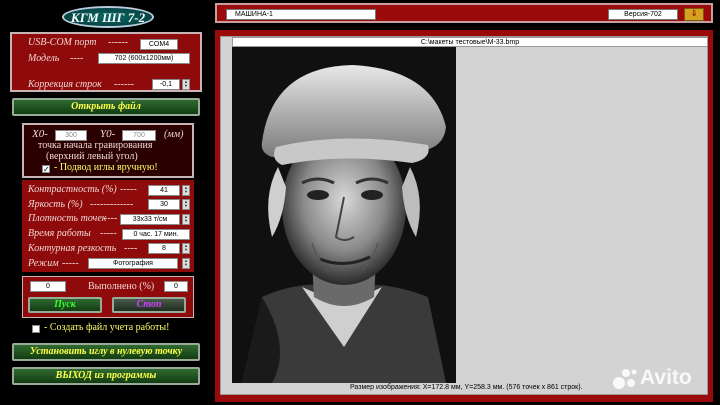 Image resolution: width=720 pixels, height=405 pixels. What do you see at coordinates (106, 352) in the screenshot?
I see `zero-point-button: Установить иглу в нулевую точку` at bounding box center [106, 352].